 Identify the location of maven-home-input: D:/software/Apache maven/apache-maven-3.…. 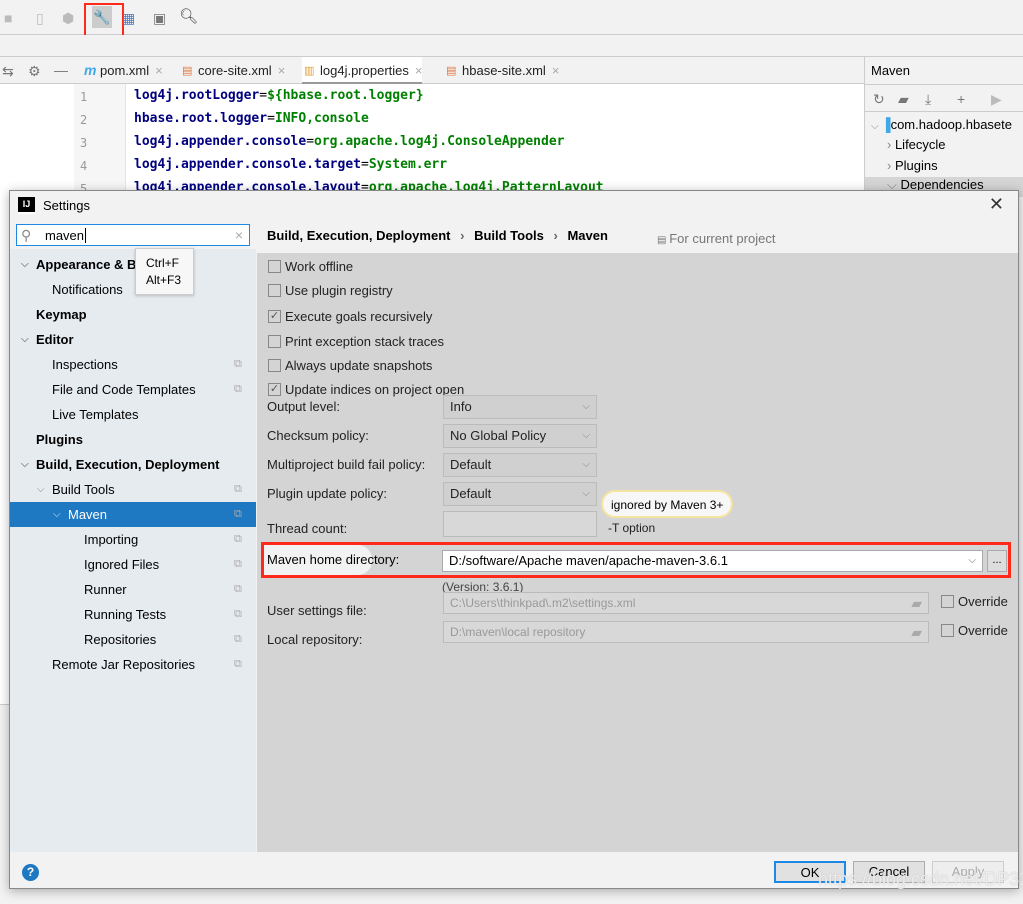
(712, 561).